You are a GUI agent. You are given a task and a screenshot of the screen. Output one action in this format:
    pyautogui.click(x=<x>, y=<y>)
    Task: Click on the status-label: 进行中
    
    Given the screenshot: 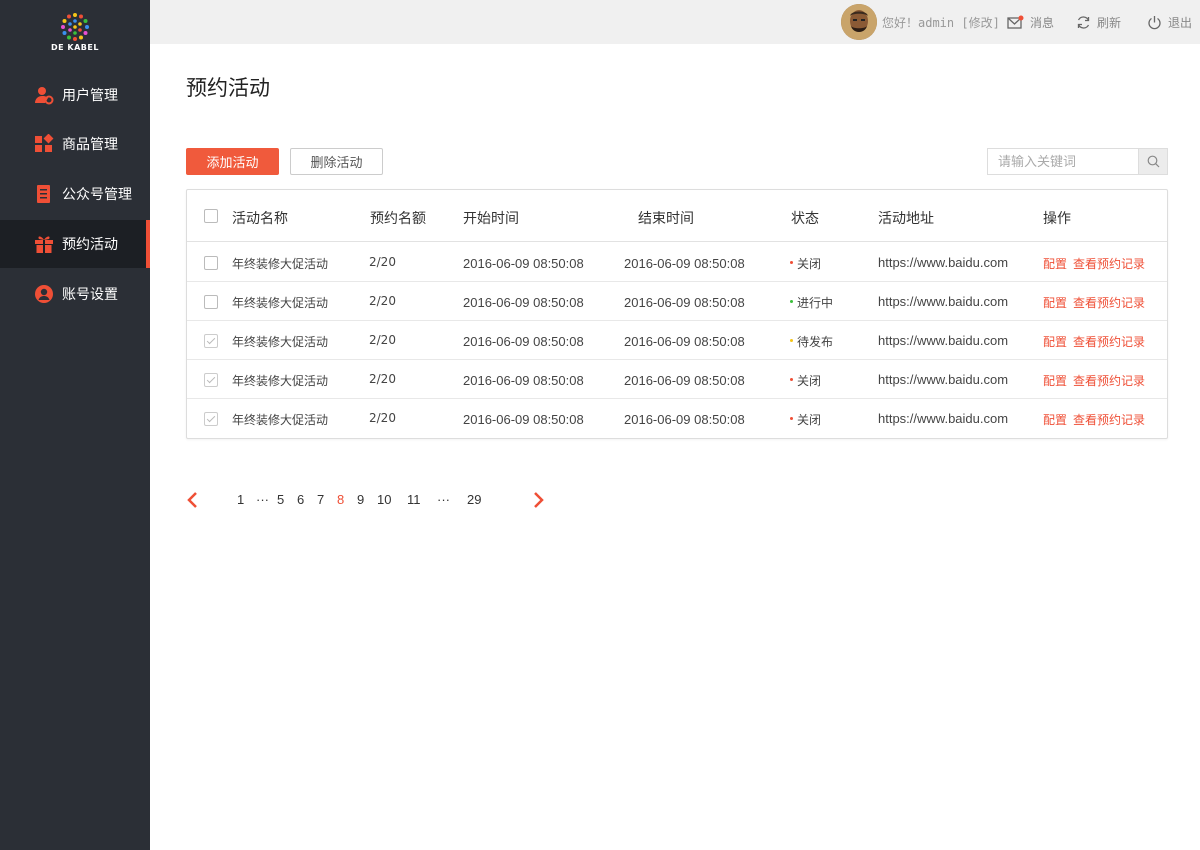 What is the action you would take?
    pyautogui.click(x=815, y=303)
    